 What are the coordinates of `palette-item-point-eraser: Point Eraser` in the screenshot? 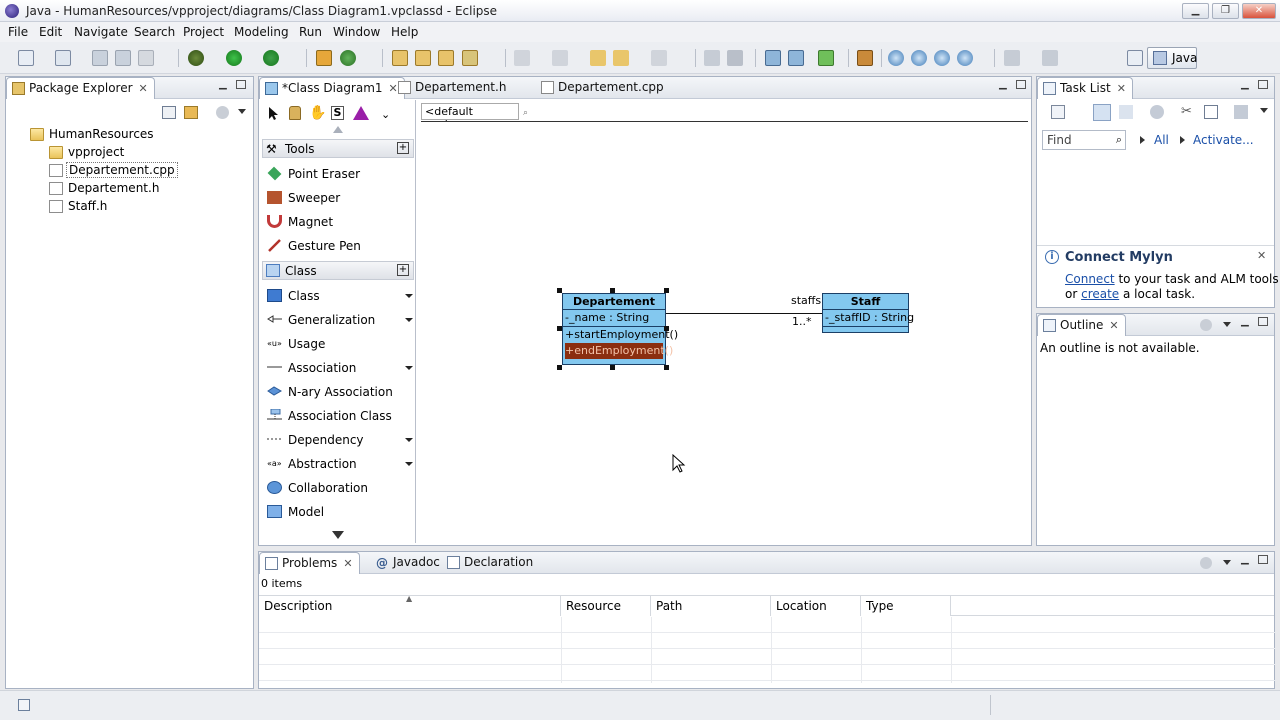 It's located at (340, 174).